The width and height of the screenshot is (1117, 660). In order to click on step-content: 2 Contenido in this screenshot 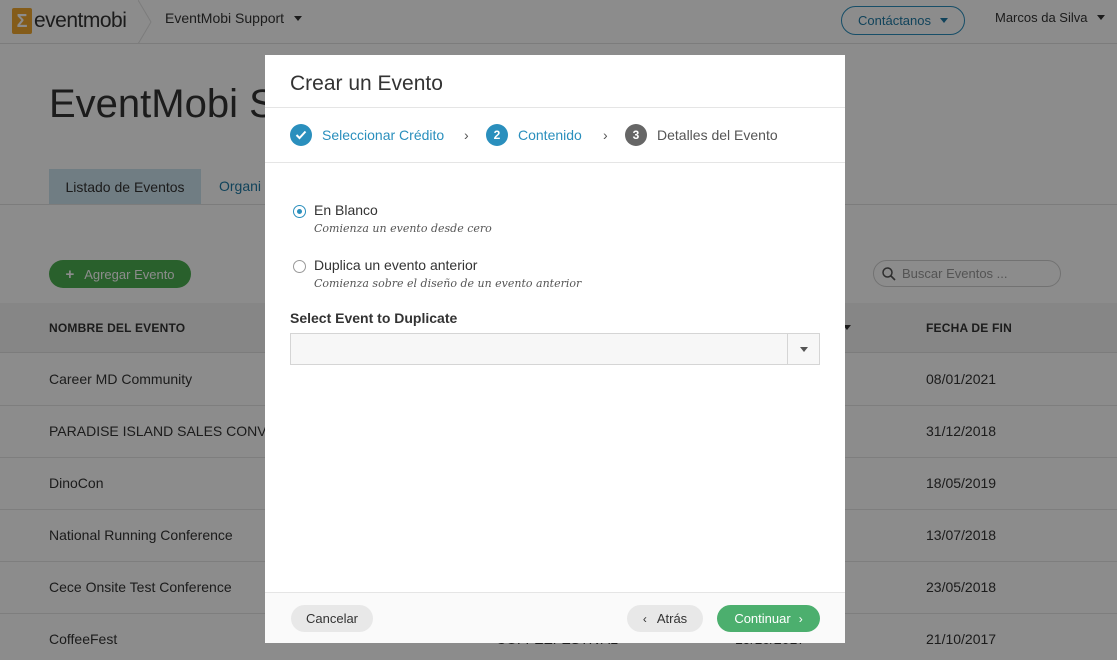, I will do `click(534, 135)`.